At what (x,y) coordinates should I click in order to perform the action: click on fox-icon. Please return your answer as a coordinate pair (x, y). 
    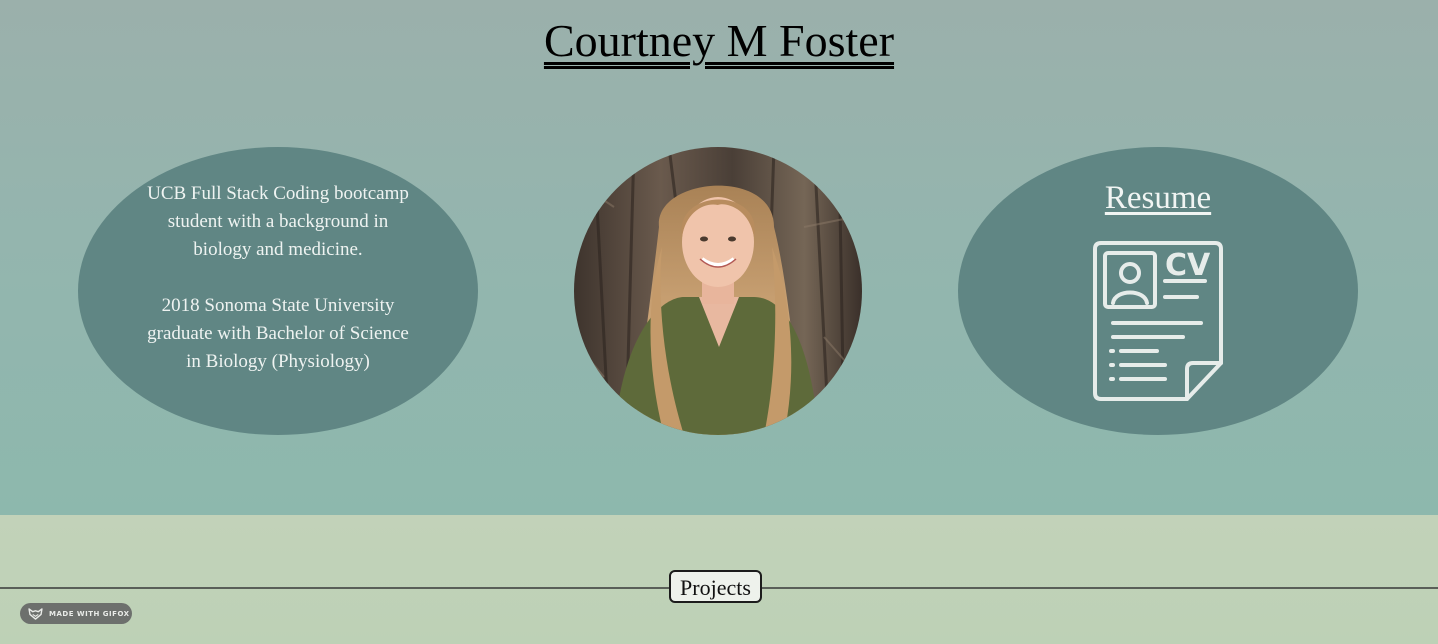
    Looking at the image, I should click on (35, 613).